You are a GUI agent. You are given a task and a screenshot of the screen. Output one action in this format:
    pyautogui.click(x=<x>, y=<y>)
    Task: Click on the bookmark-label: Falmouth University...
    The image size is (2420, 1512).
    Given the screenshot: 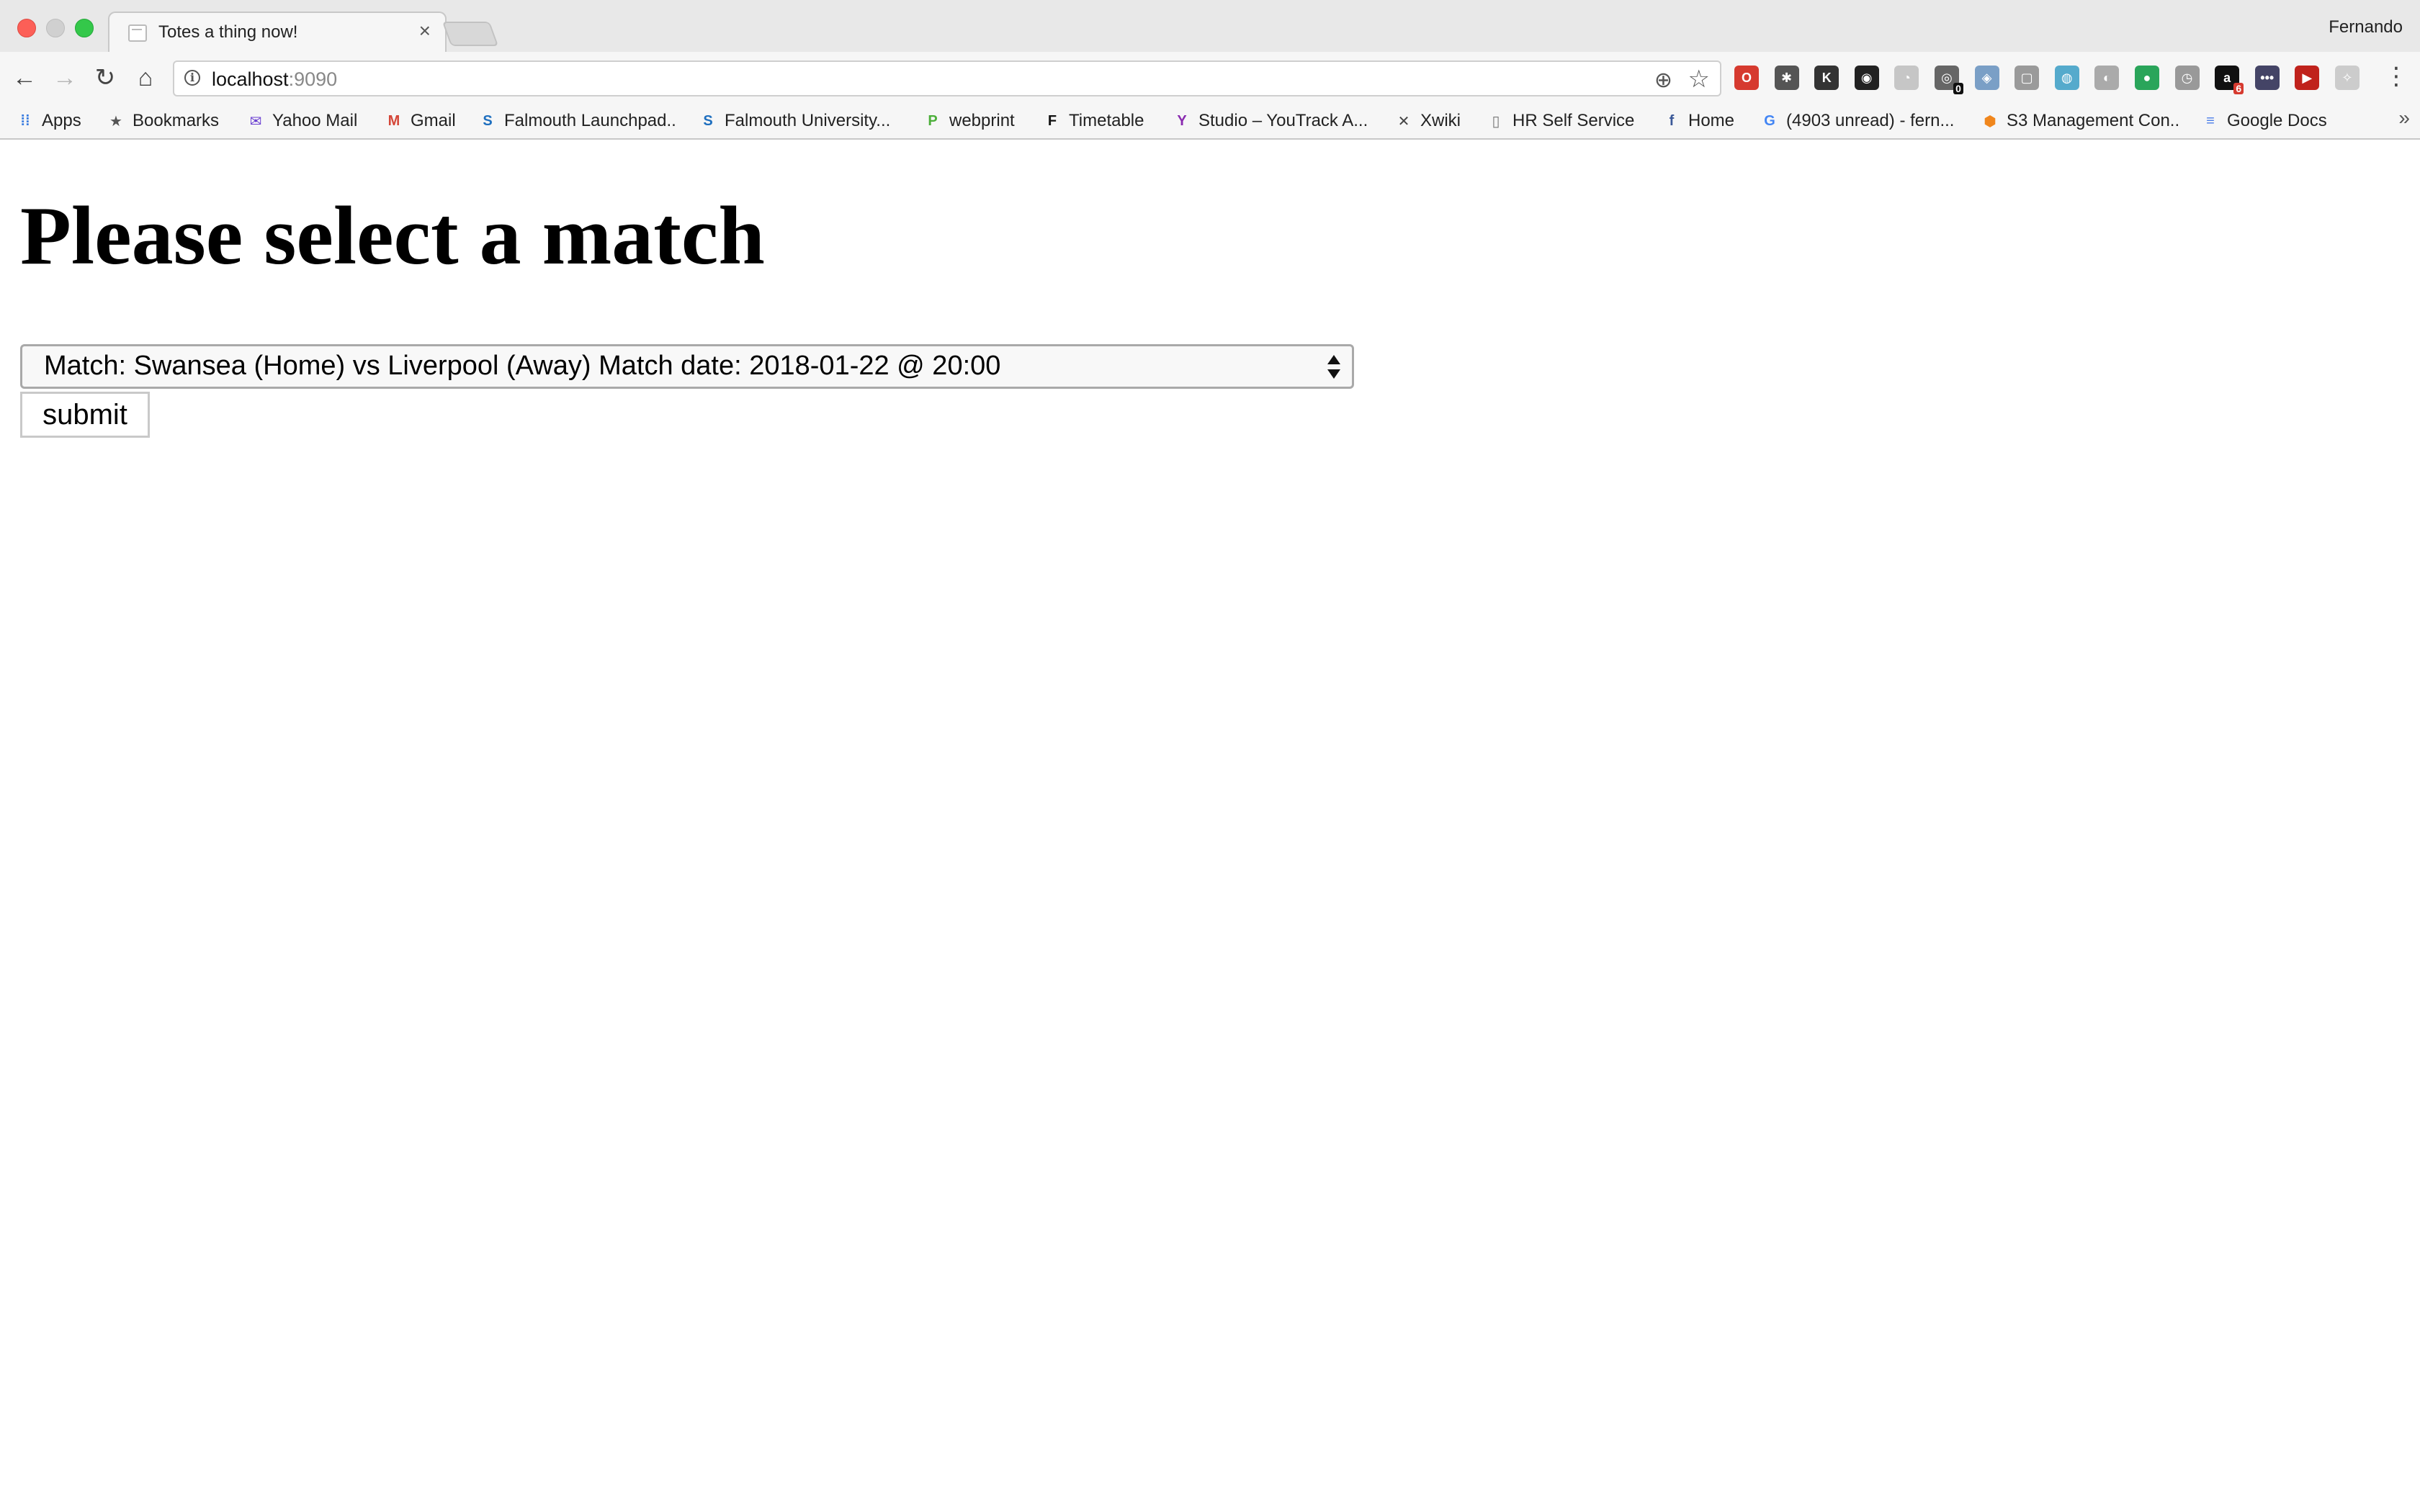 What is the action you would take?
    pyautogui.click(x=808, y=120)
    